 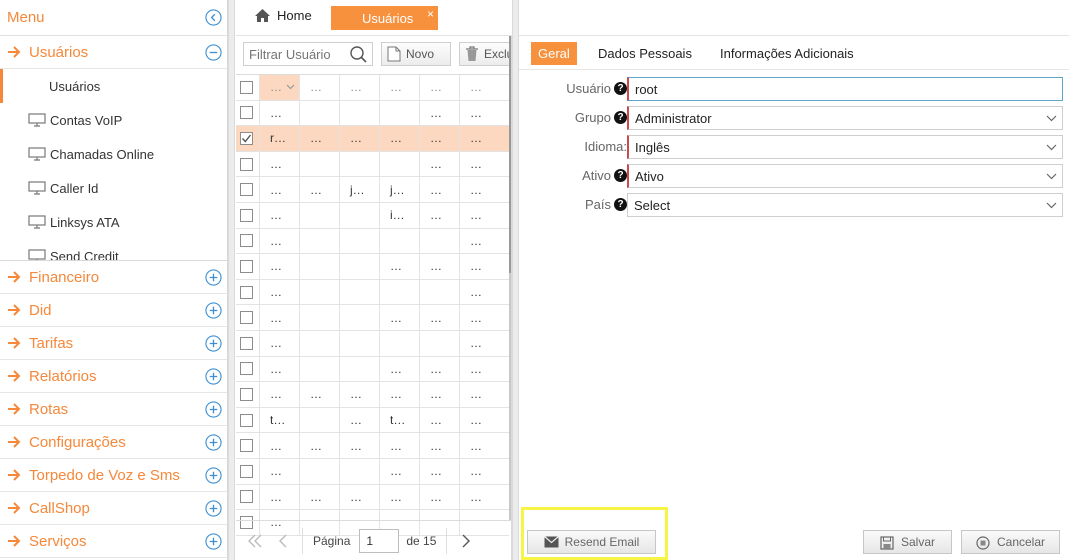 I want to click on first-page-icon, so click(x=255, y=541).